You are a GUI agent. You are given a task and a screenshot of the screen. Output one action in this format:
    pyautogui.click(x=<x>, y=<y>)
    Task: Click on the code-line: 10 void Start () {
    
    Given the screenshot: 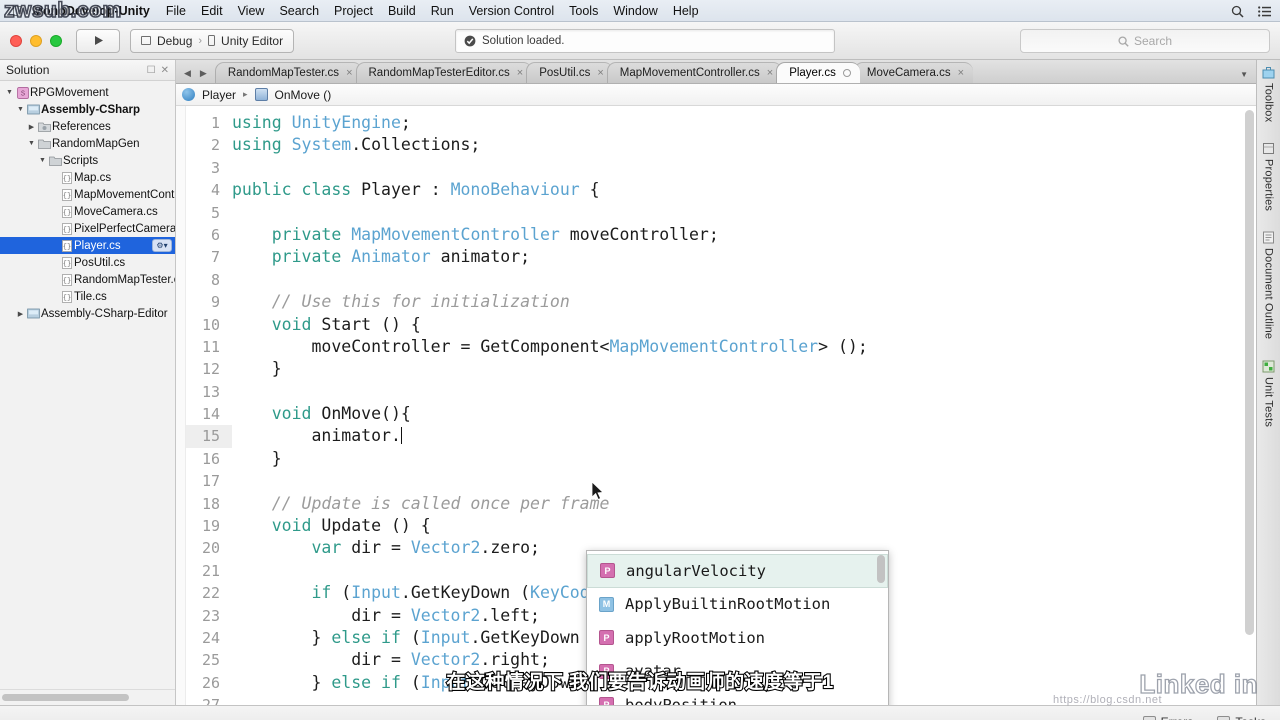 What is the action you would take?
    pyautogui.click(x=721, y=325)
    